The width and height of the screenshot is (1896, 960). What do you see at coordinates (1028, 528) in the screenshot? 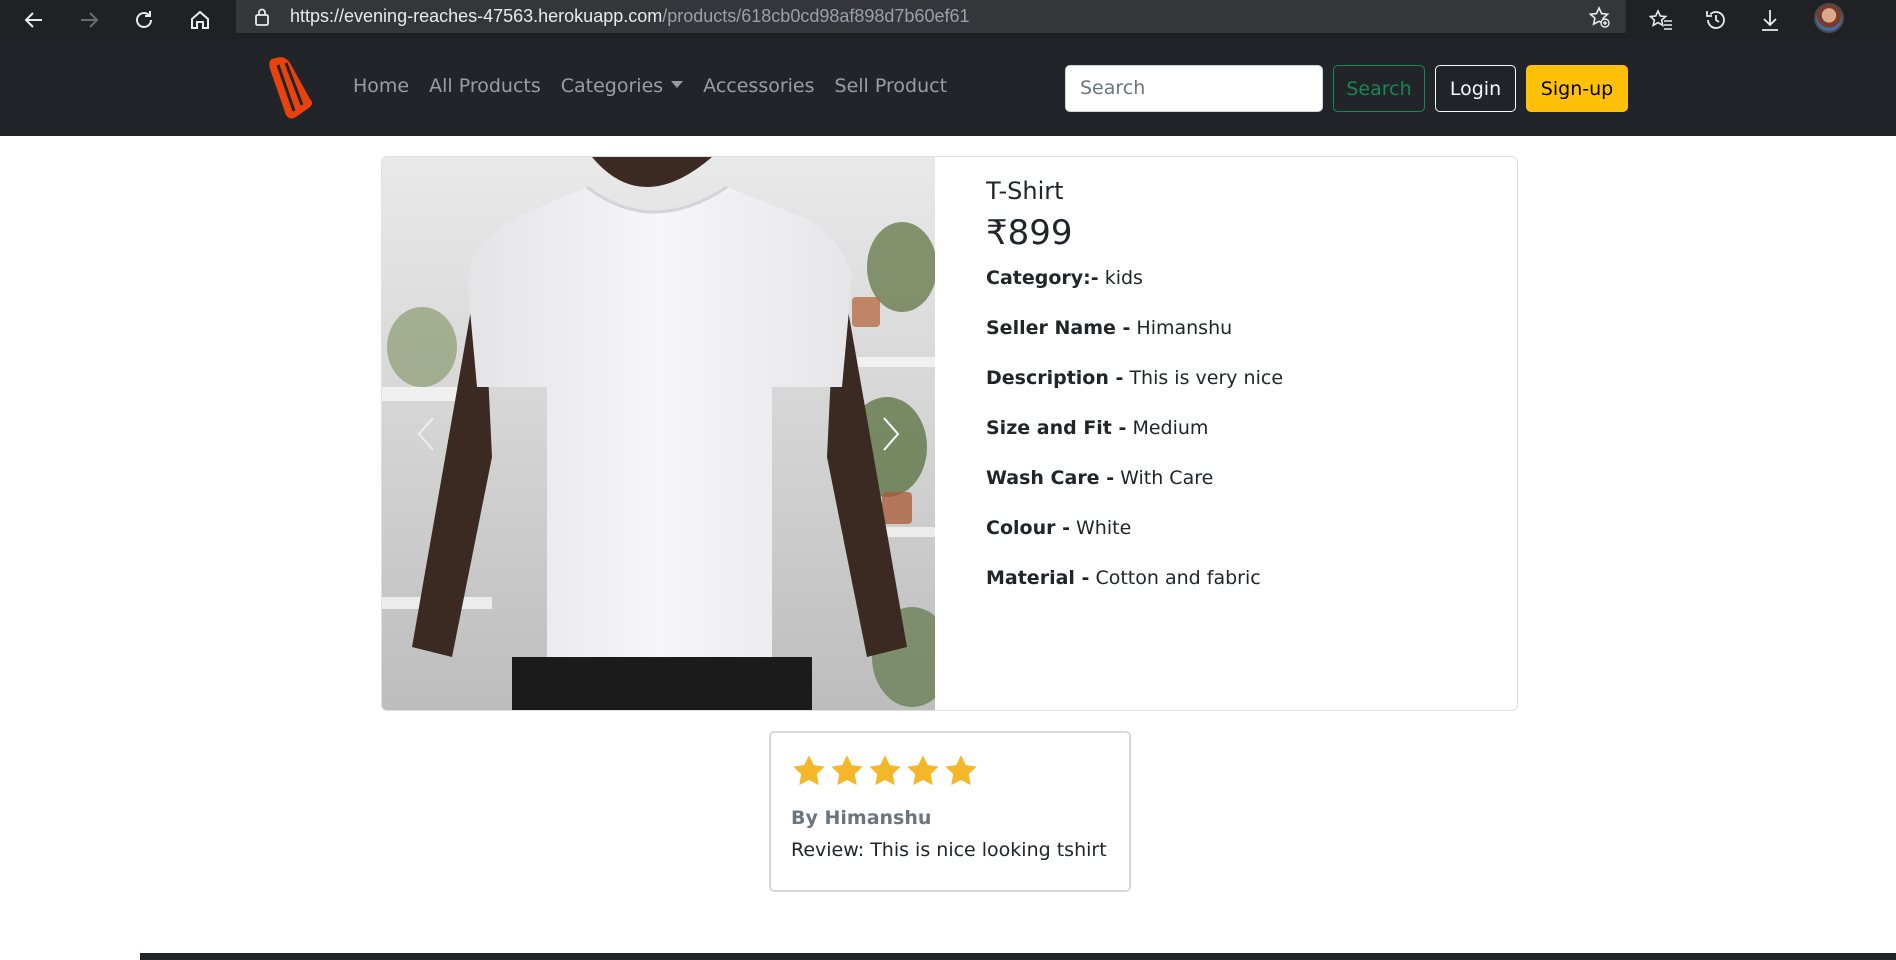
I see `field-label: Colour -` at bounding box center [1028, 528].